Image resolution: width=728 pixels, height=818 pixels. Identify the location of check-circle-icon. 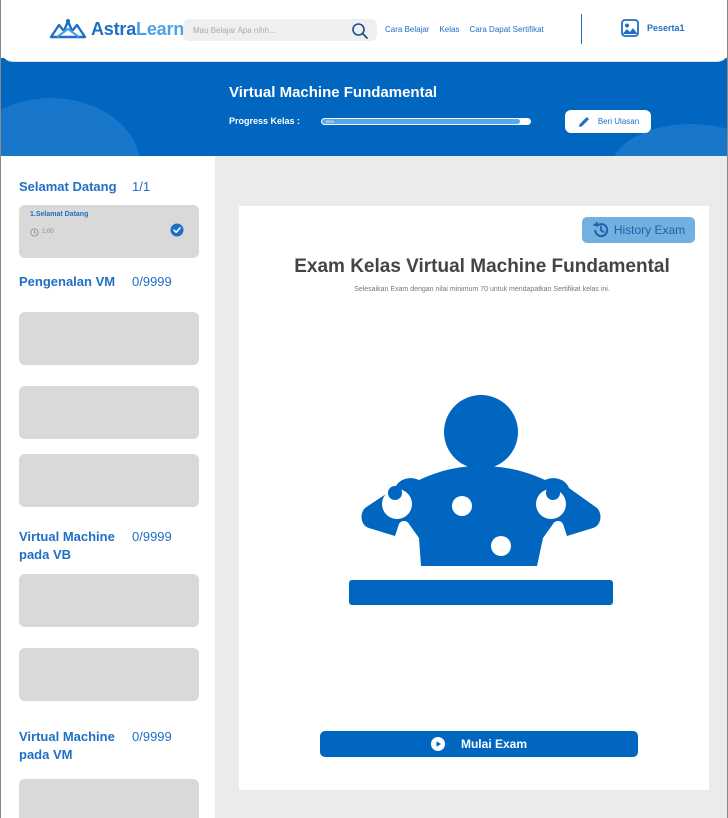
(177, 230).